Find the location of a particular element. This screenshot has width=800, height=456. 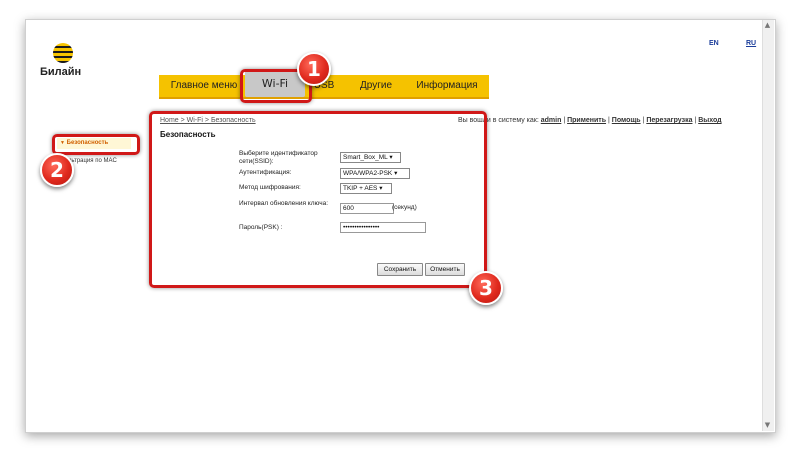

menu-main: Главное меню is located at coordinates (204, 86).